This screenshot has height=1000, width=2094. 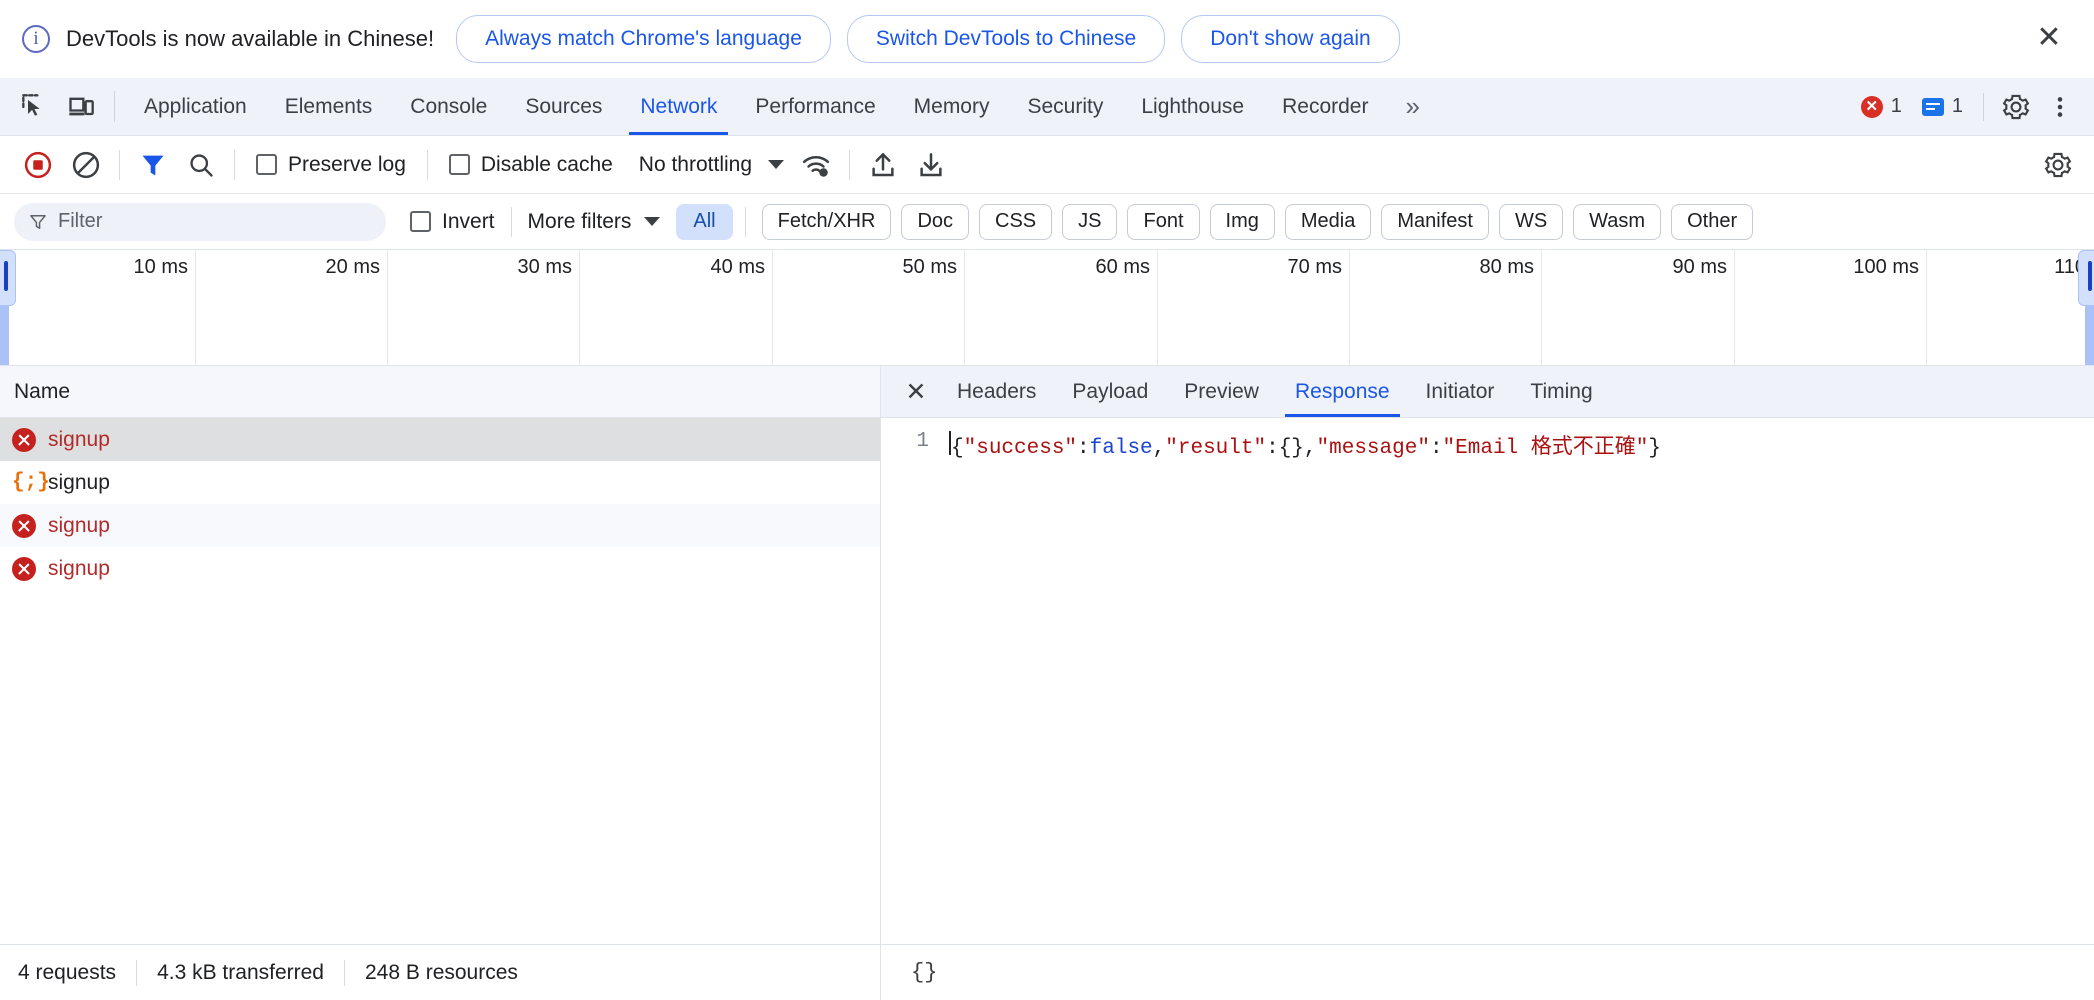 I want to click on tab-preview: Preview, so click(x=1221, y=391).